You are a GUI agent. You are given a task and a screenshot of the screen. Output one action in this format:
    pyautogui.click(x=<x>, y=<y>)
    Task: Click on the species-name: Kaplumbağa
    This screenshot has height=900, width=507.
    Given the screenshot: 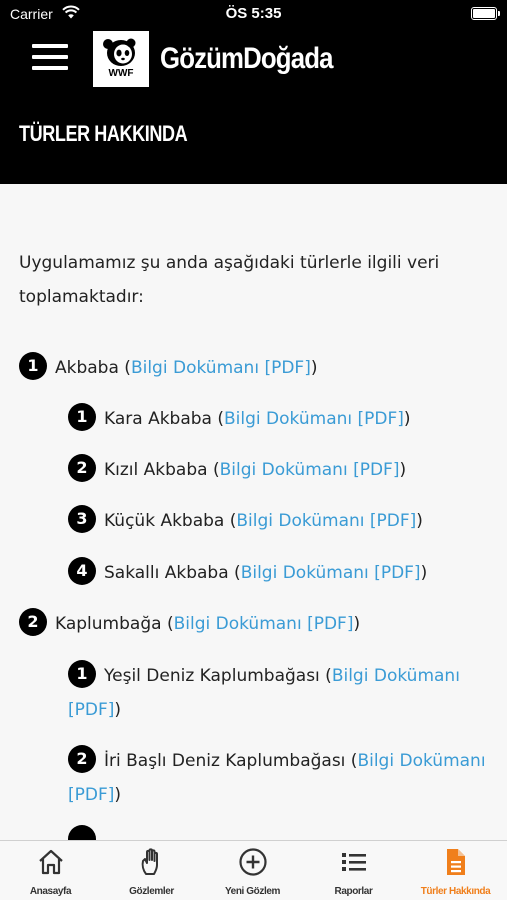 What is the action you would take?
    pyautogui.click(x=108, y=624)
    